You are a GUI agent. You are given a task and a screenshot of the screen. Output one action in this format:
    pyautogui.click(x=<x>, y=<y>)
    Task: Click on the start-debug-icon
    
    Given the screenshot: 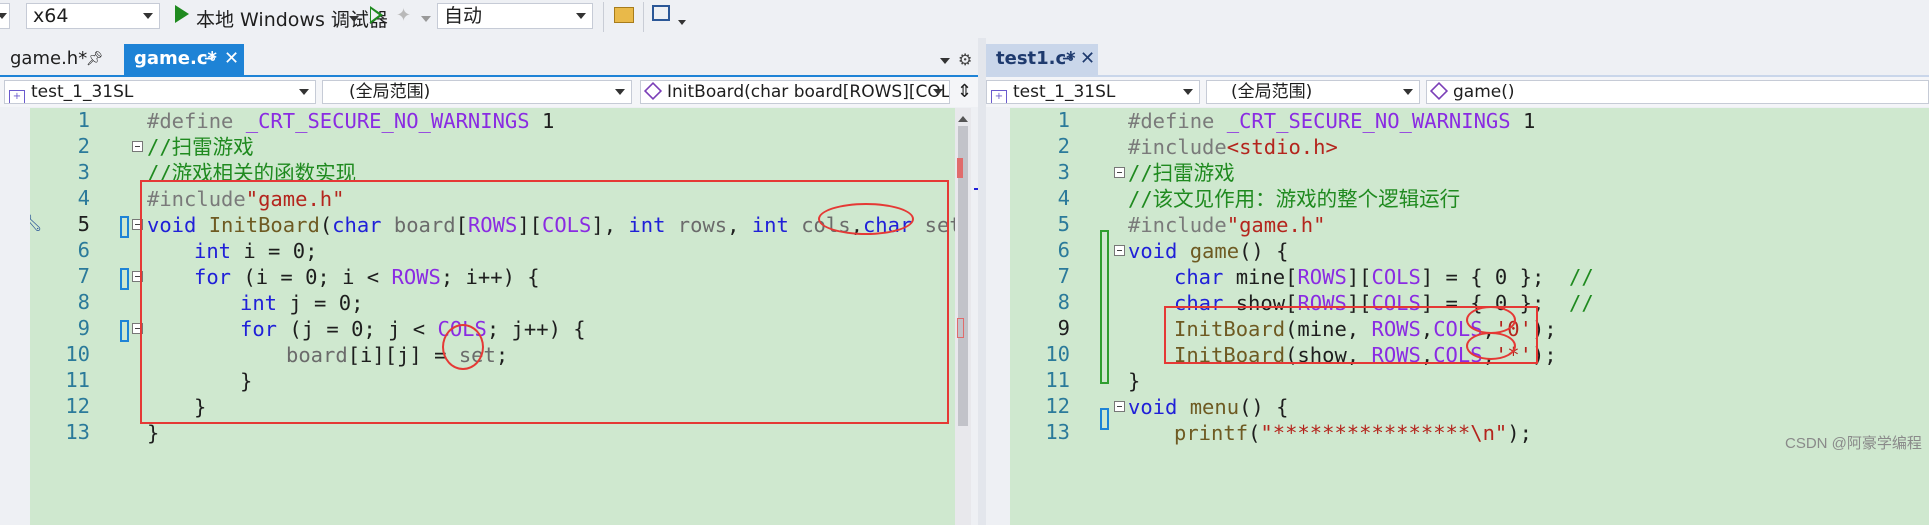 What is the action you would take?
    pyautogui.click(x=182, y=14)
    